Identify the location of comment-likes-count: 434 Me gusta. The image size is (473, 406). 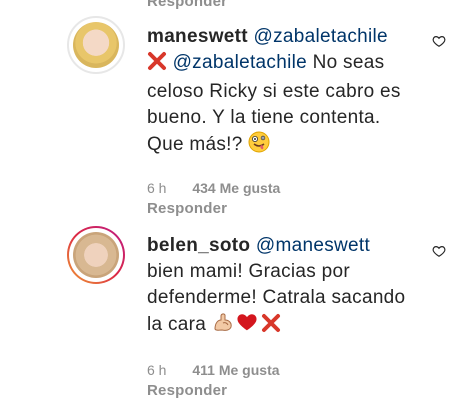
(236, 188).